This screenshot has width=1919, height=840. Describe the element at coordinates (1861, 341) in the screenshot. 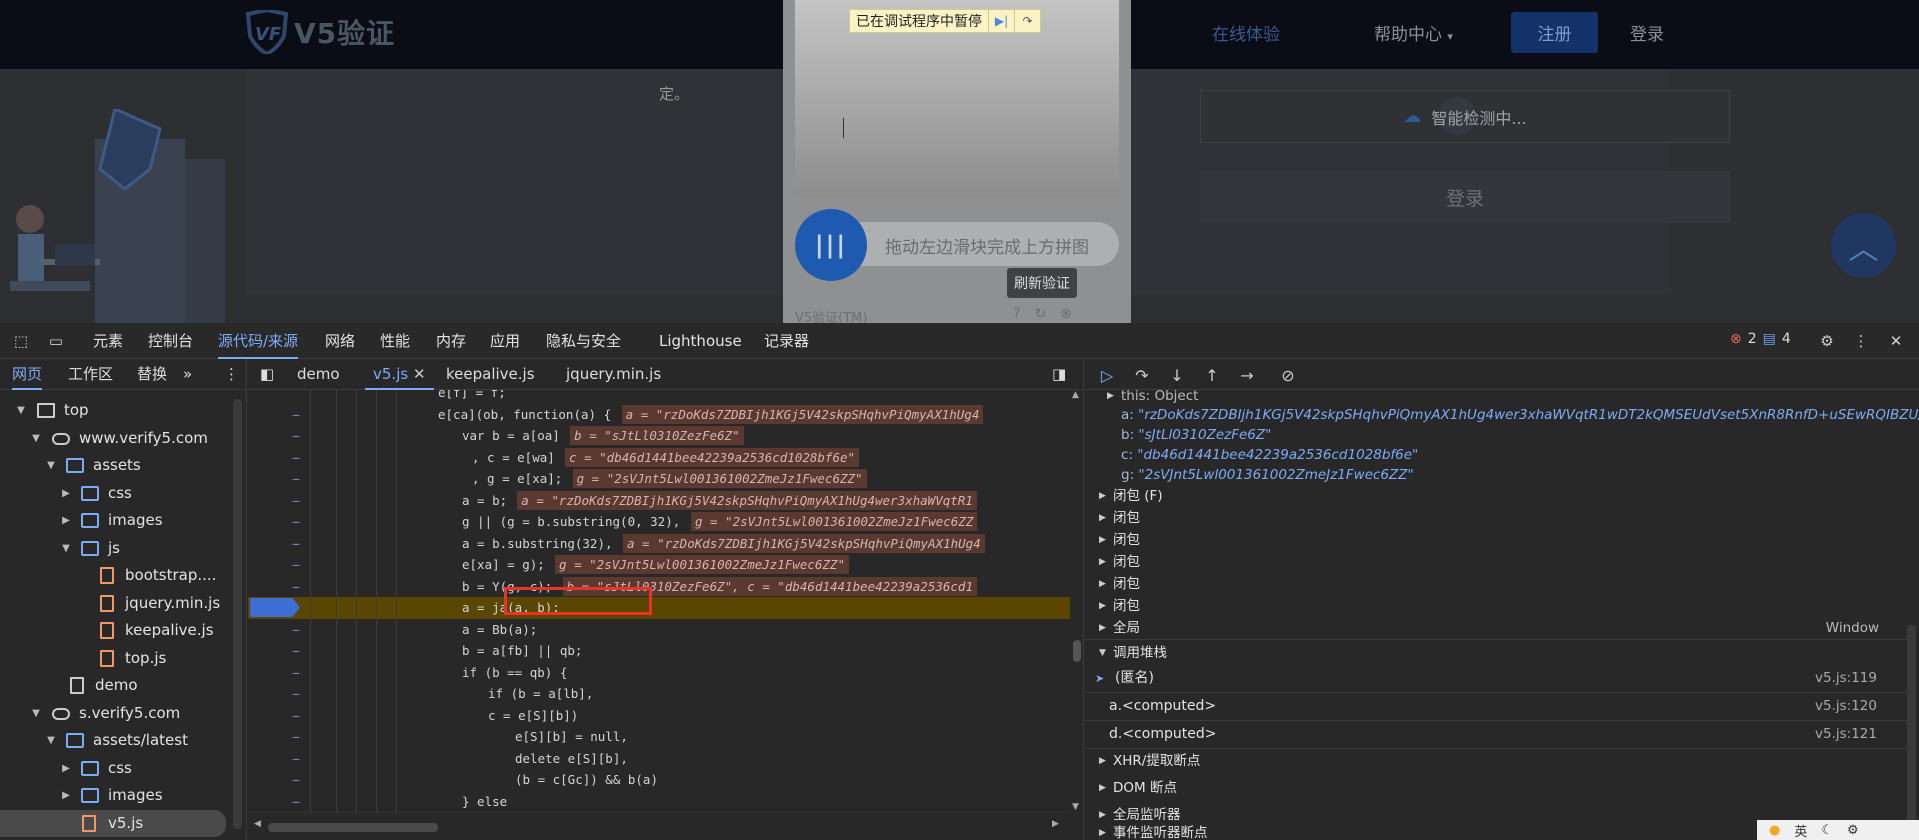

I see `more-options-icon: ⋮` at that location.